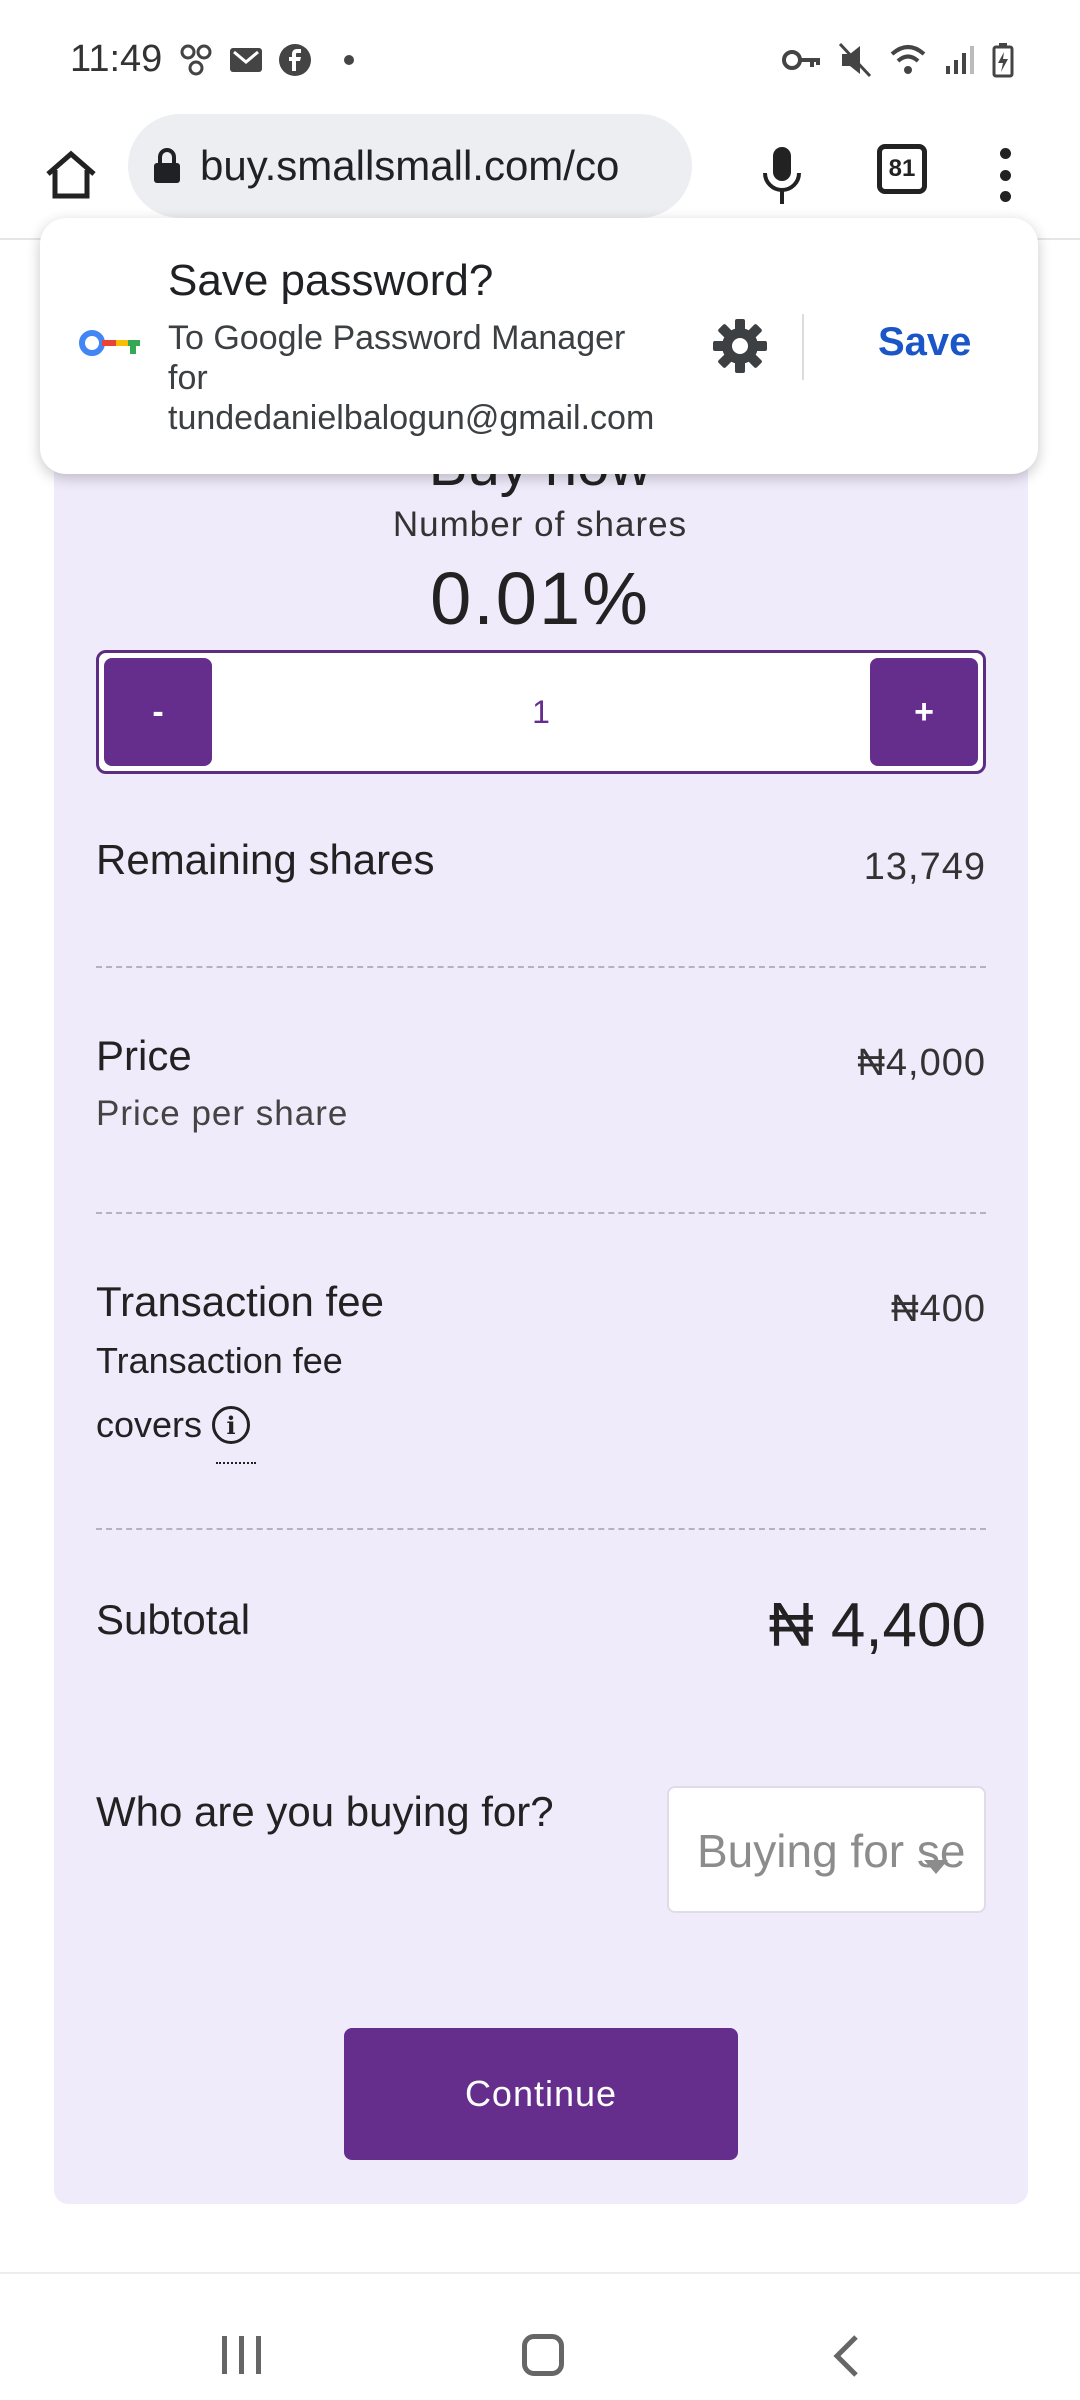 The width and height of the screenshot is (1080, 2400). What do you see at coordinates (924, 712) in the screenshot?
I see `increment-button: +` at bounding box center [924, 712].